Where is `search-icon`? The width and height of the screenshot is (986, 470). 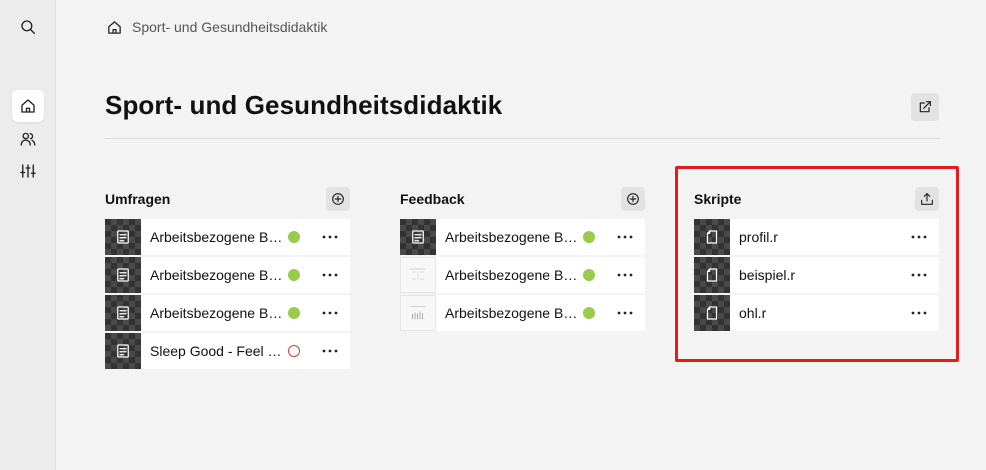
search-icon is located at coordinates (28, 27).